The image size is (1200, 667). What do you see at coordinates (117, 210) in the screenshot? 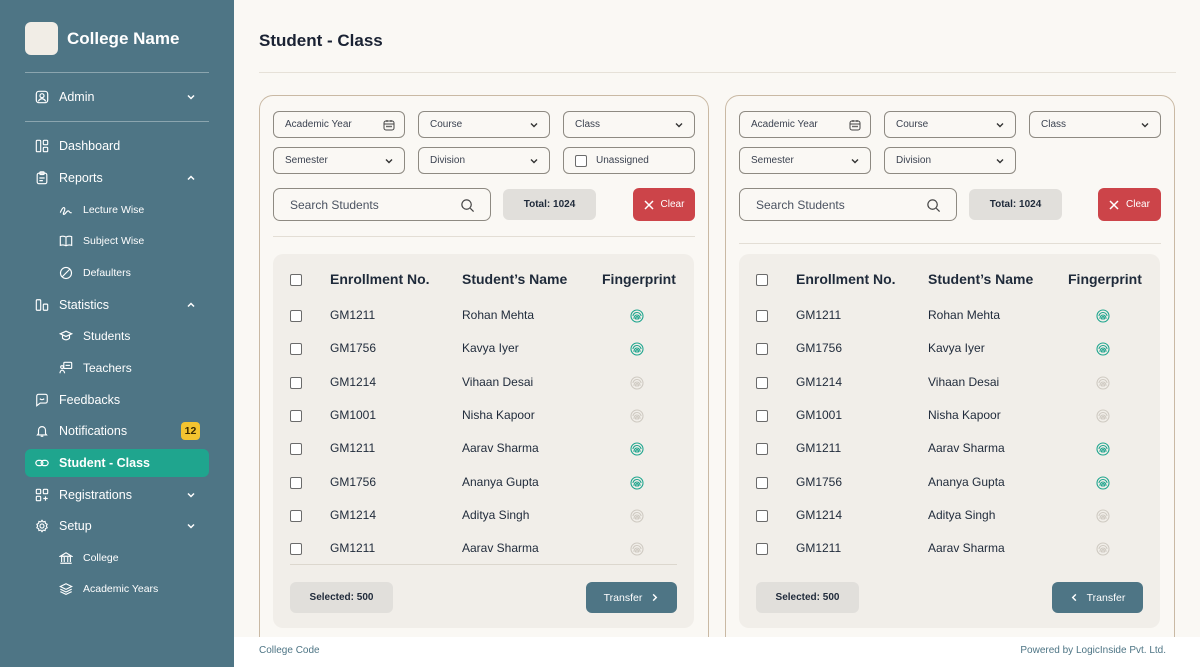
I see `sidebar-item-lecture-wise: Lecture Wise` at bounding box center [117, 210].